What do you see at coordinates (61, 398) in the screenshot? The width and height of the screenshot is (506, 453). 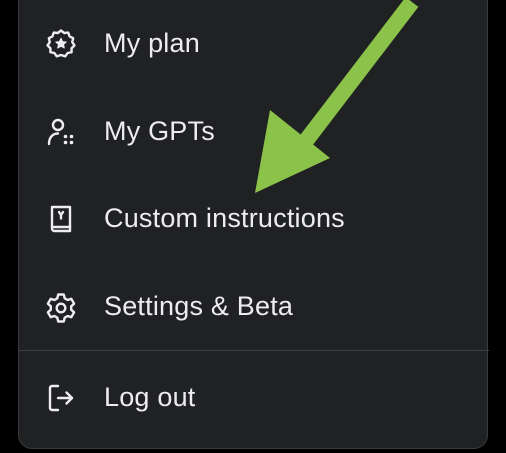 I see `logout-icon` at bounding box center [61, 398].